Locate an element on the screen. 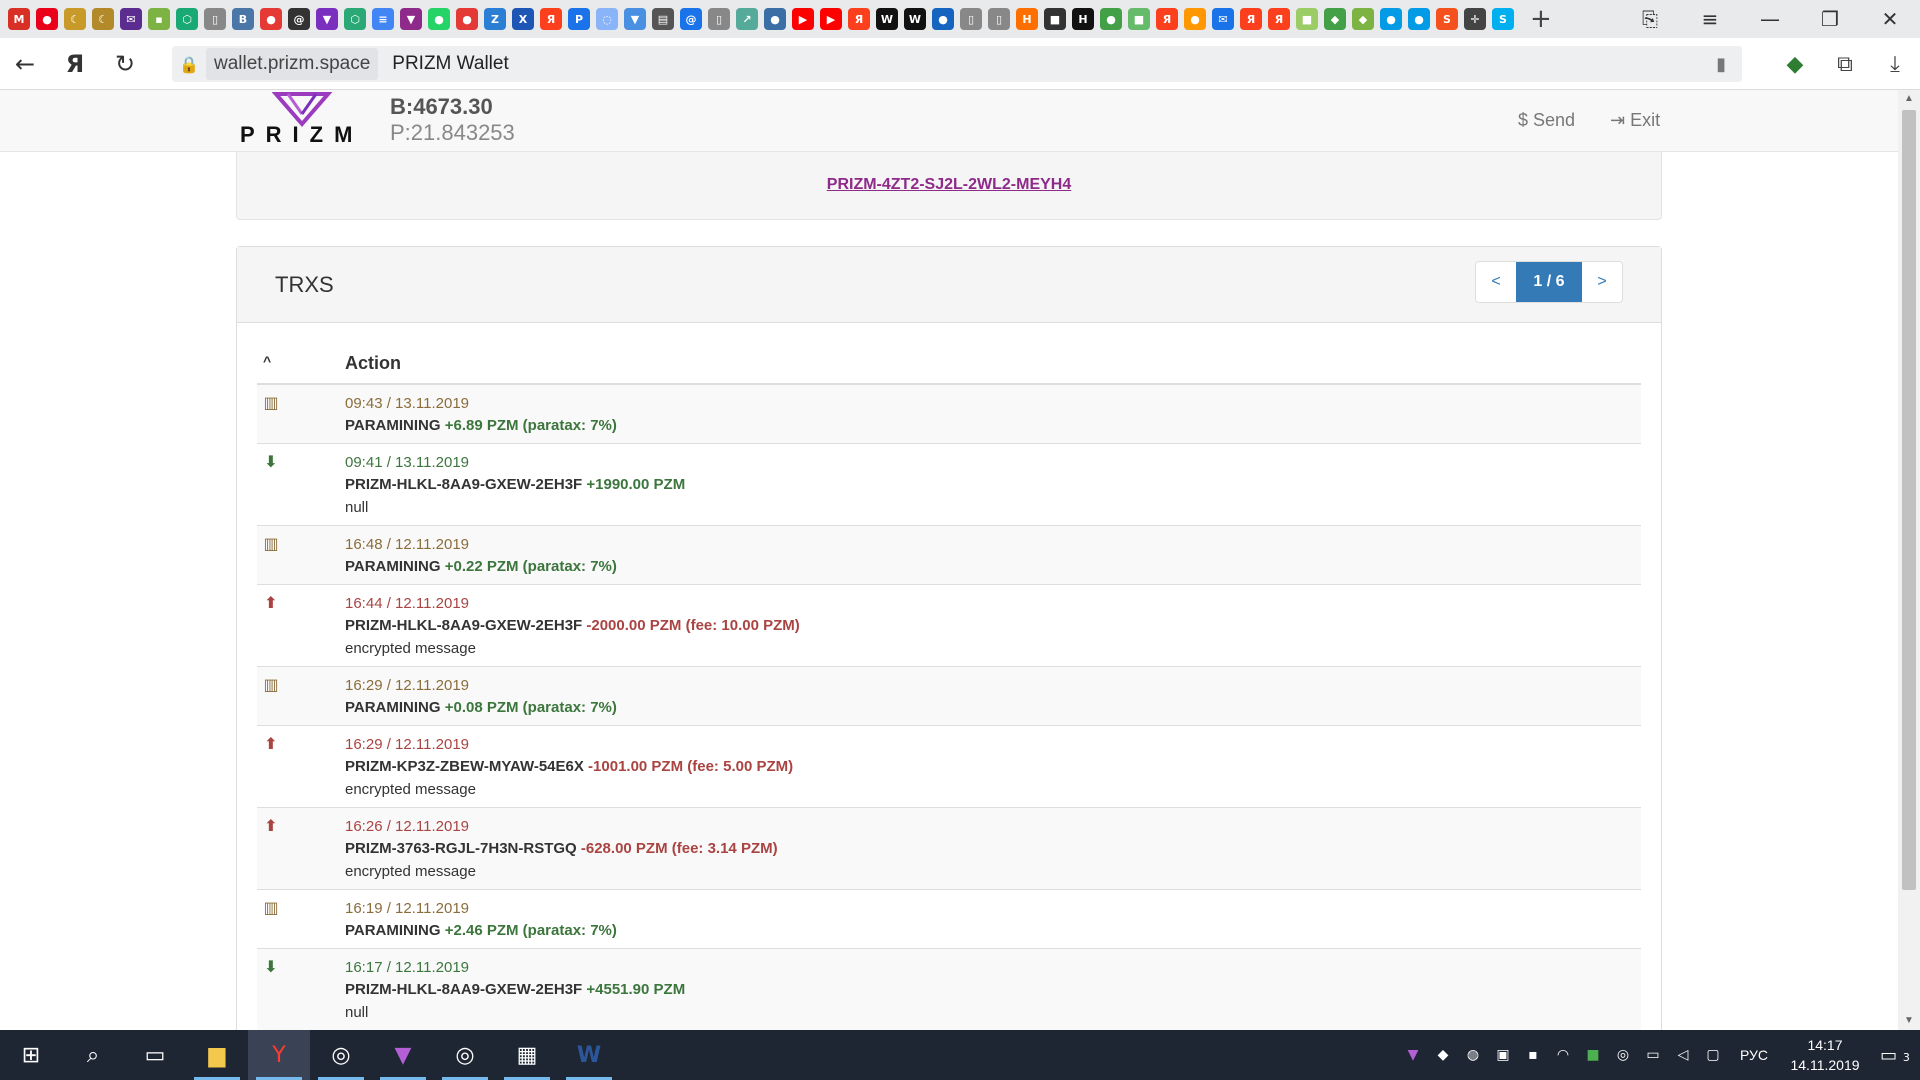 The image size is (1920, 1080). bw-icon: ◌ is located at coordinates (607, 19).